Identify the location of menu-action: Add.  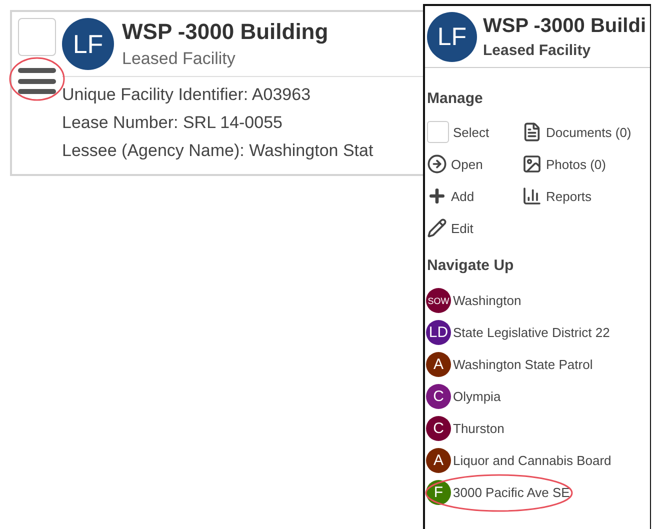
(474, 196).